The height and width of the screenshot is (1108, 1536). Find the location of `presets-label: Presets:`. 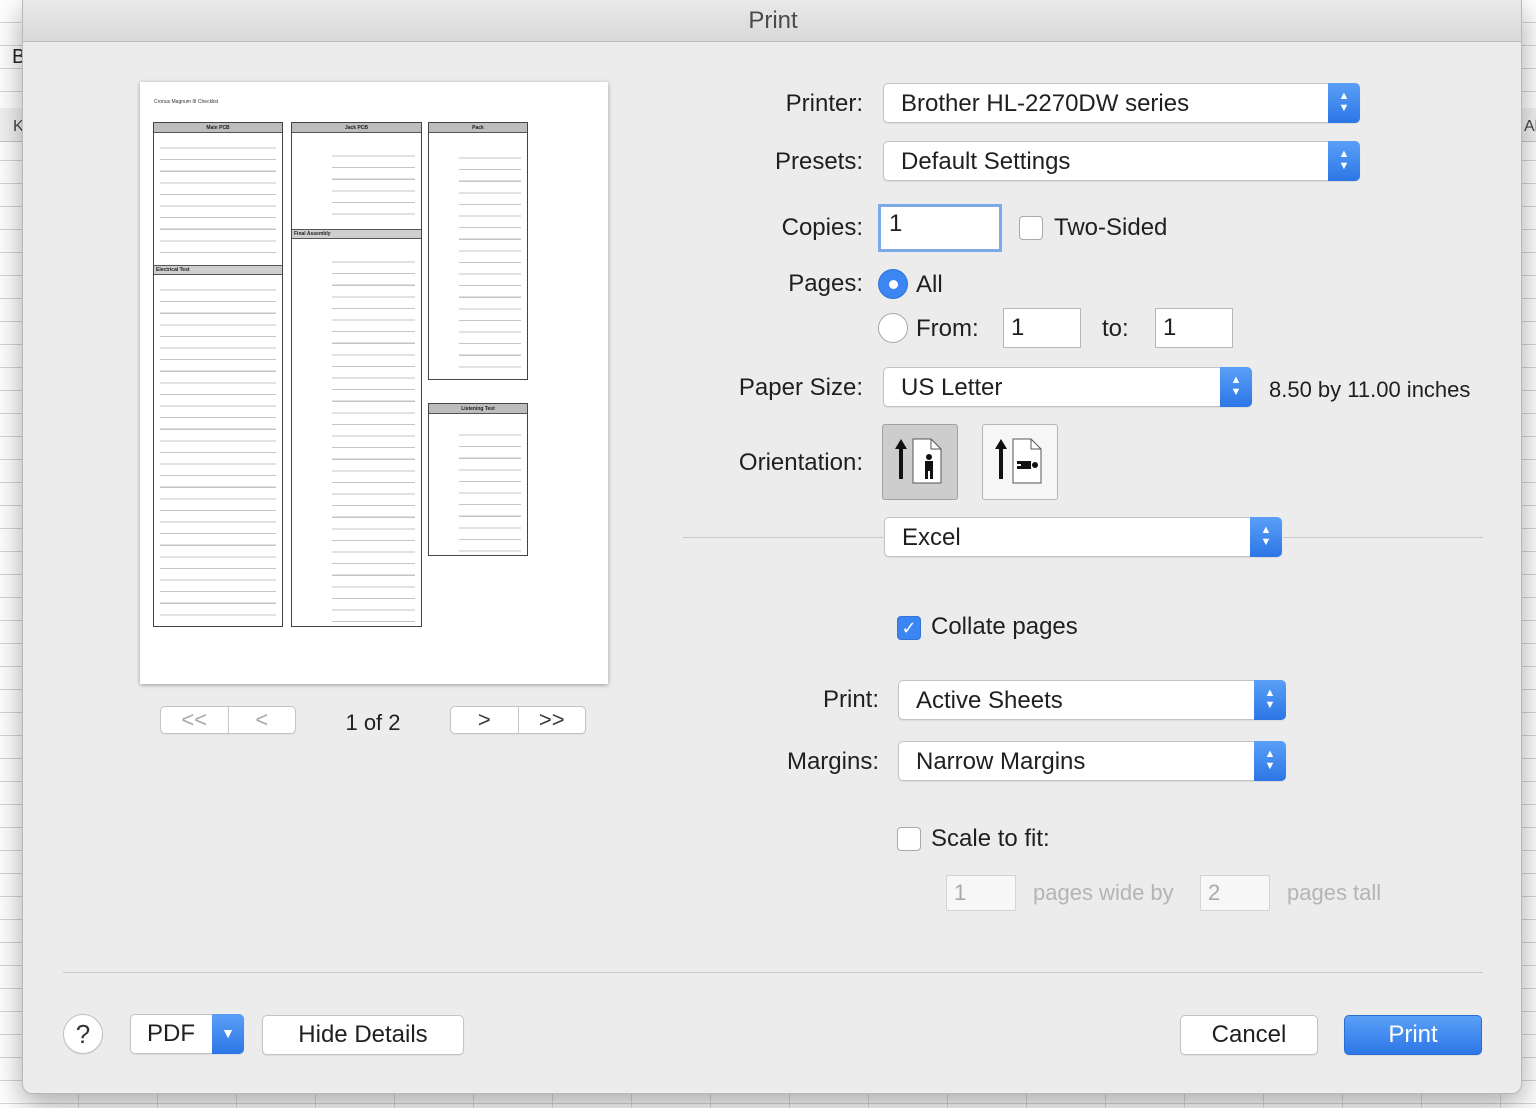

presets-label: Presets: is located at coordinates (818, 161).